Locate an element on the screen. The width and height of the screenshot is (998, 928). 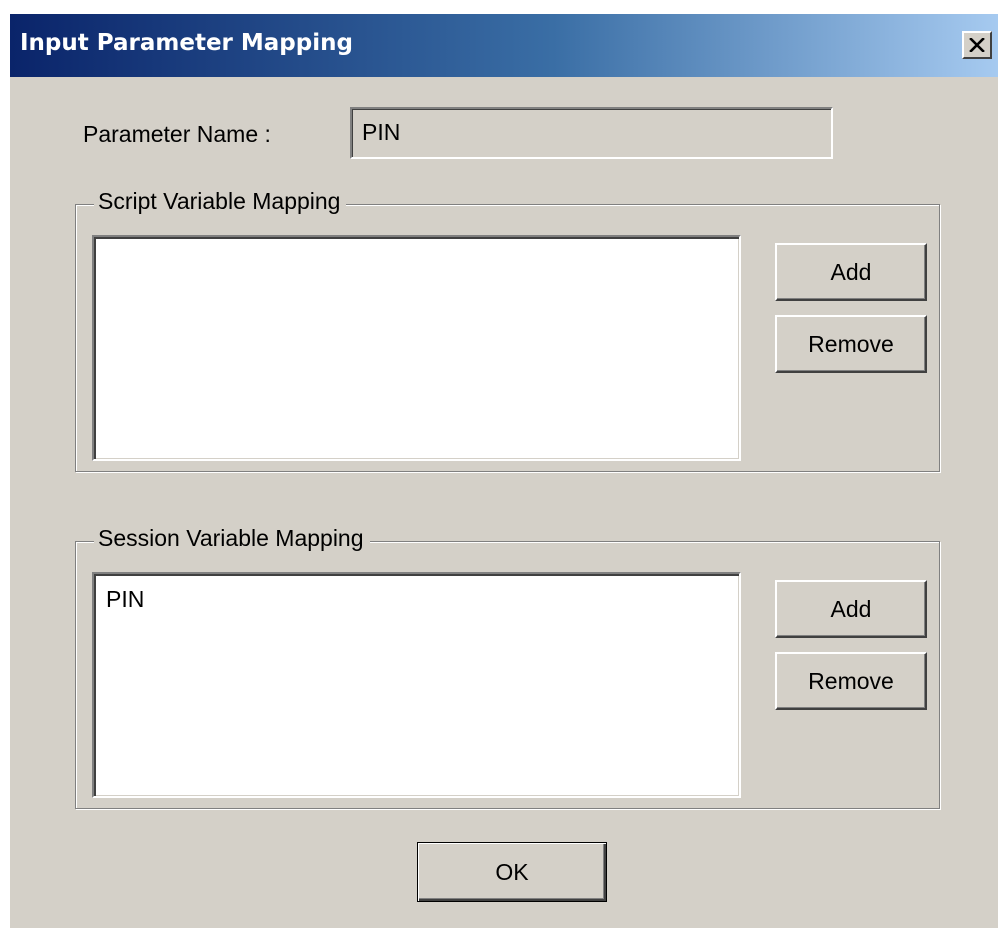
session-remove-button: Remove is located at coordinates (851, 681).